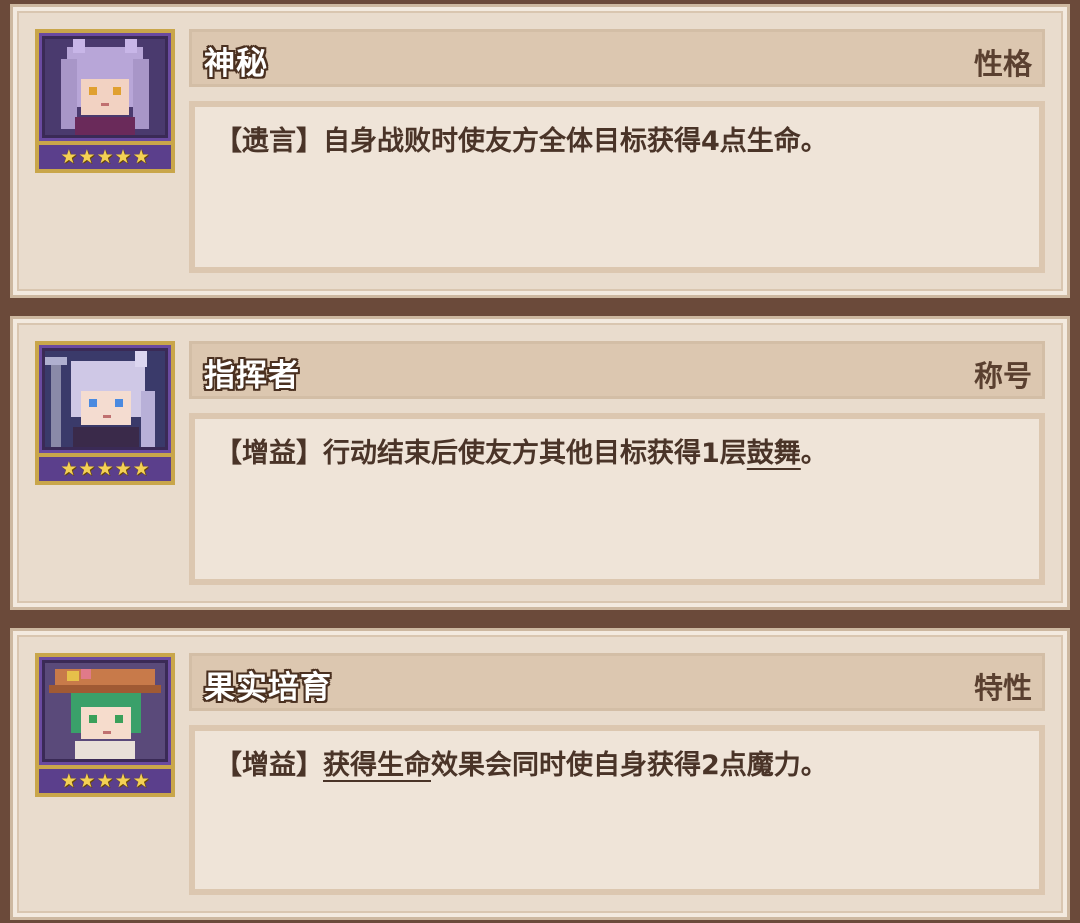  Describe the element at coordinates (268, 688) in the screenshot. I see `trait-name: 果实培育` at that location.